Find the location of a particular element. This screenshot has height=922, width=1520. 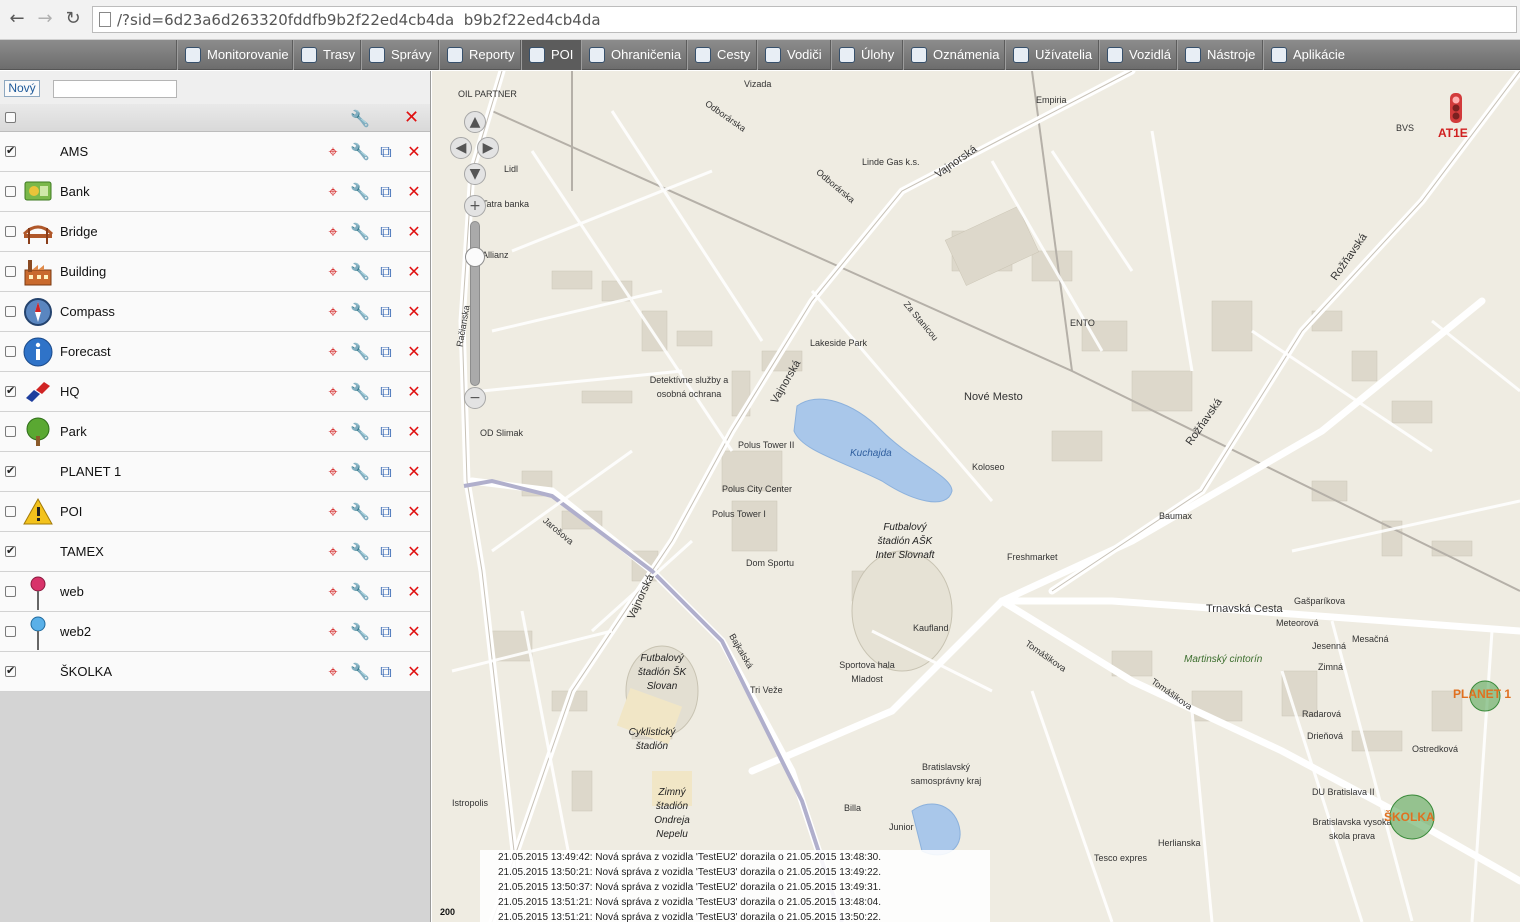

planet1-marker-label: PLANET 1 is located at coordinates (1482, 694).